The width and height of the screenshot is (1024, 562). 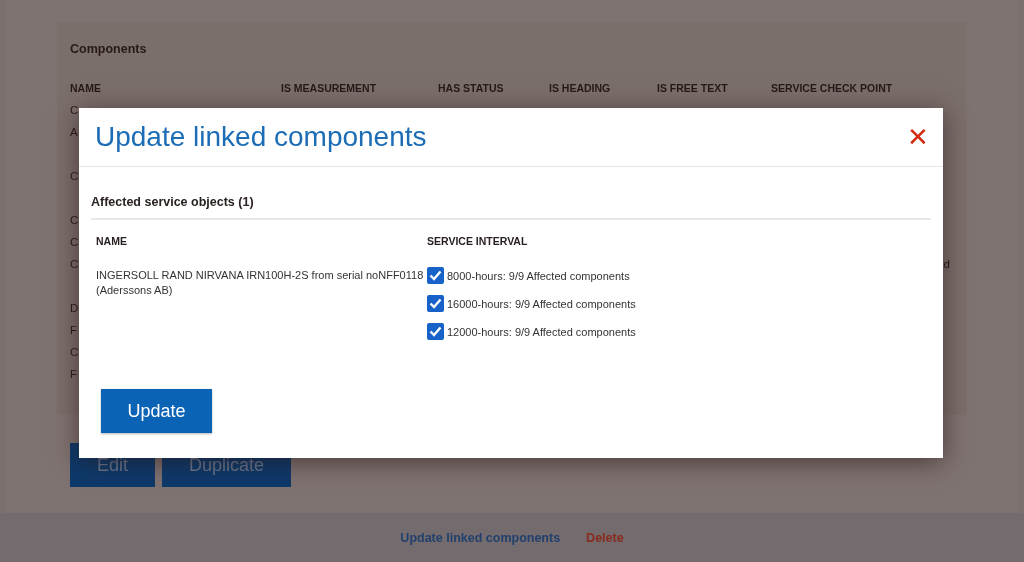 I want to click on column-header: IS HEADING, so click(x=580, y=88).